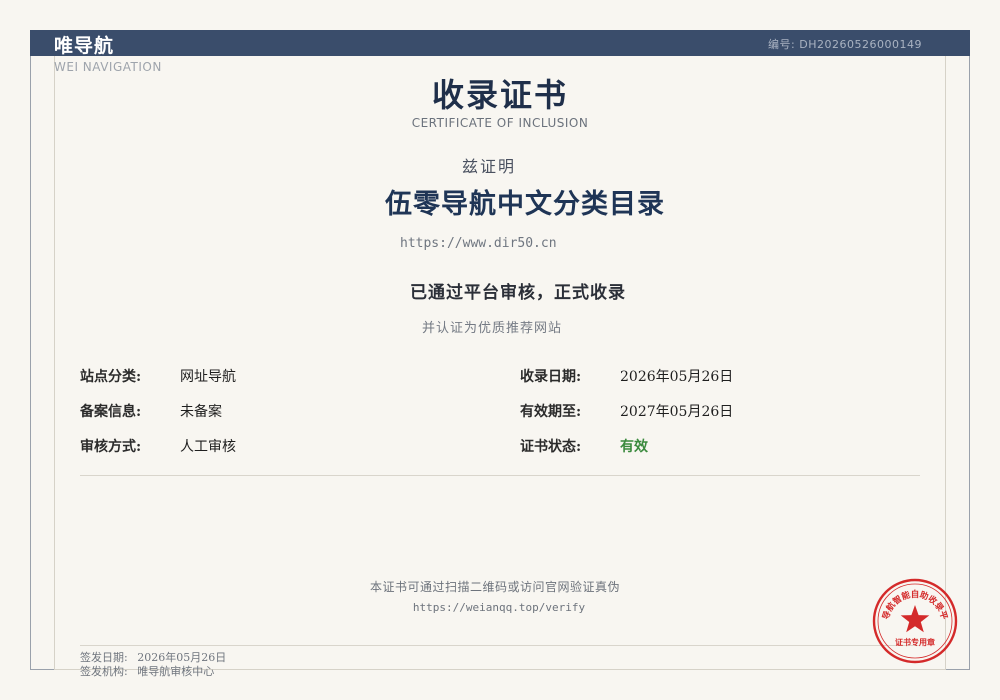 The height and width of the screenshot is (700, 1000). I want to click on site-name: 伍零导航中文分类目录, so click(525, 204).